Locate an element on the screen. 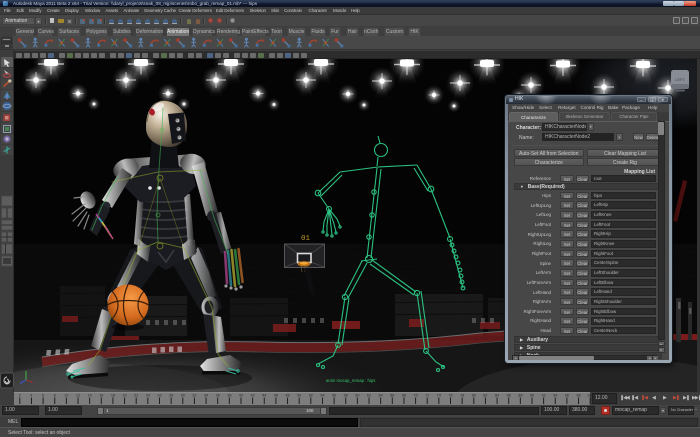 The width and height of the screenshot is (700, 437). svg-text: 46 is located at coordinates (276, 396).